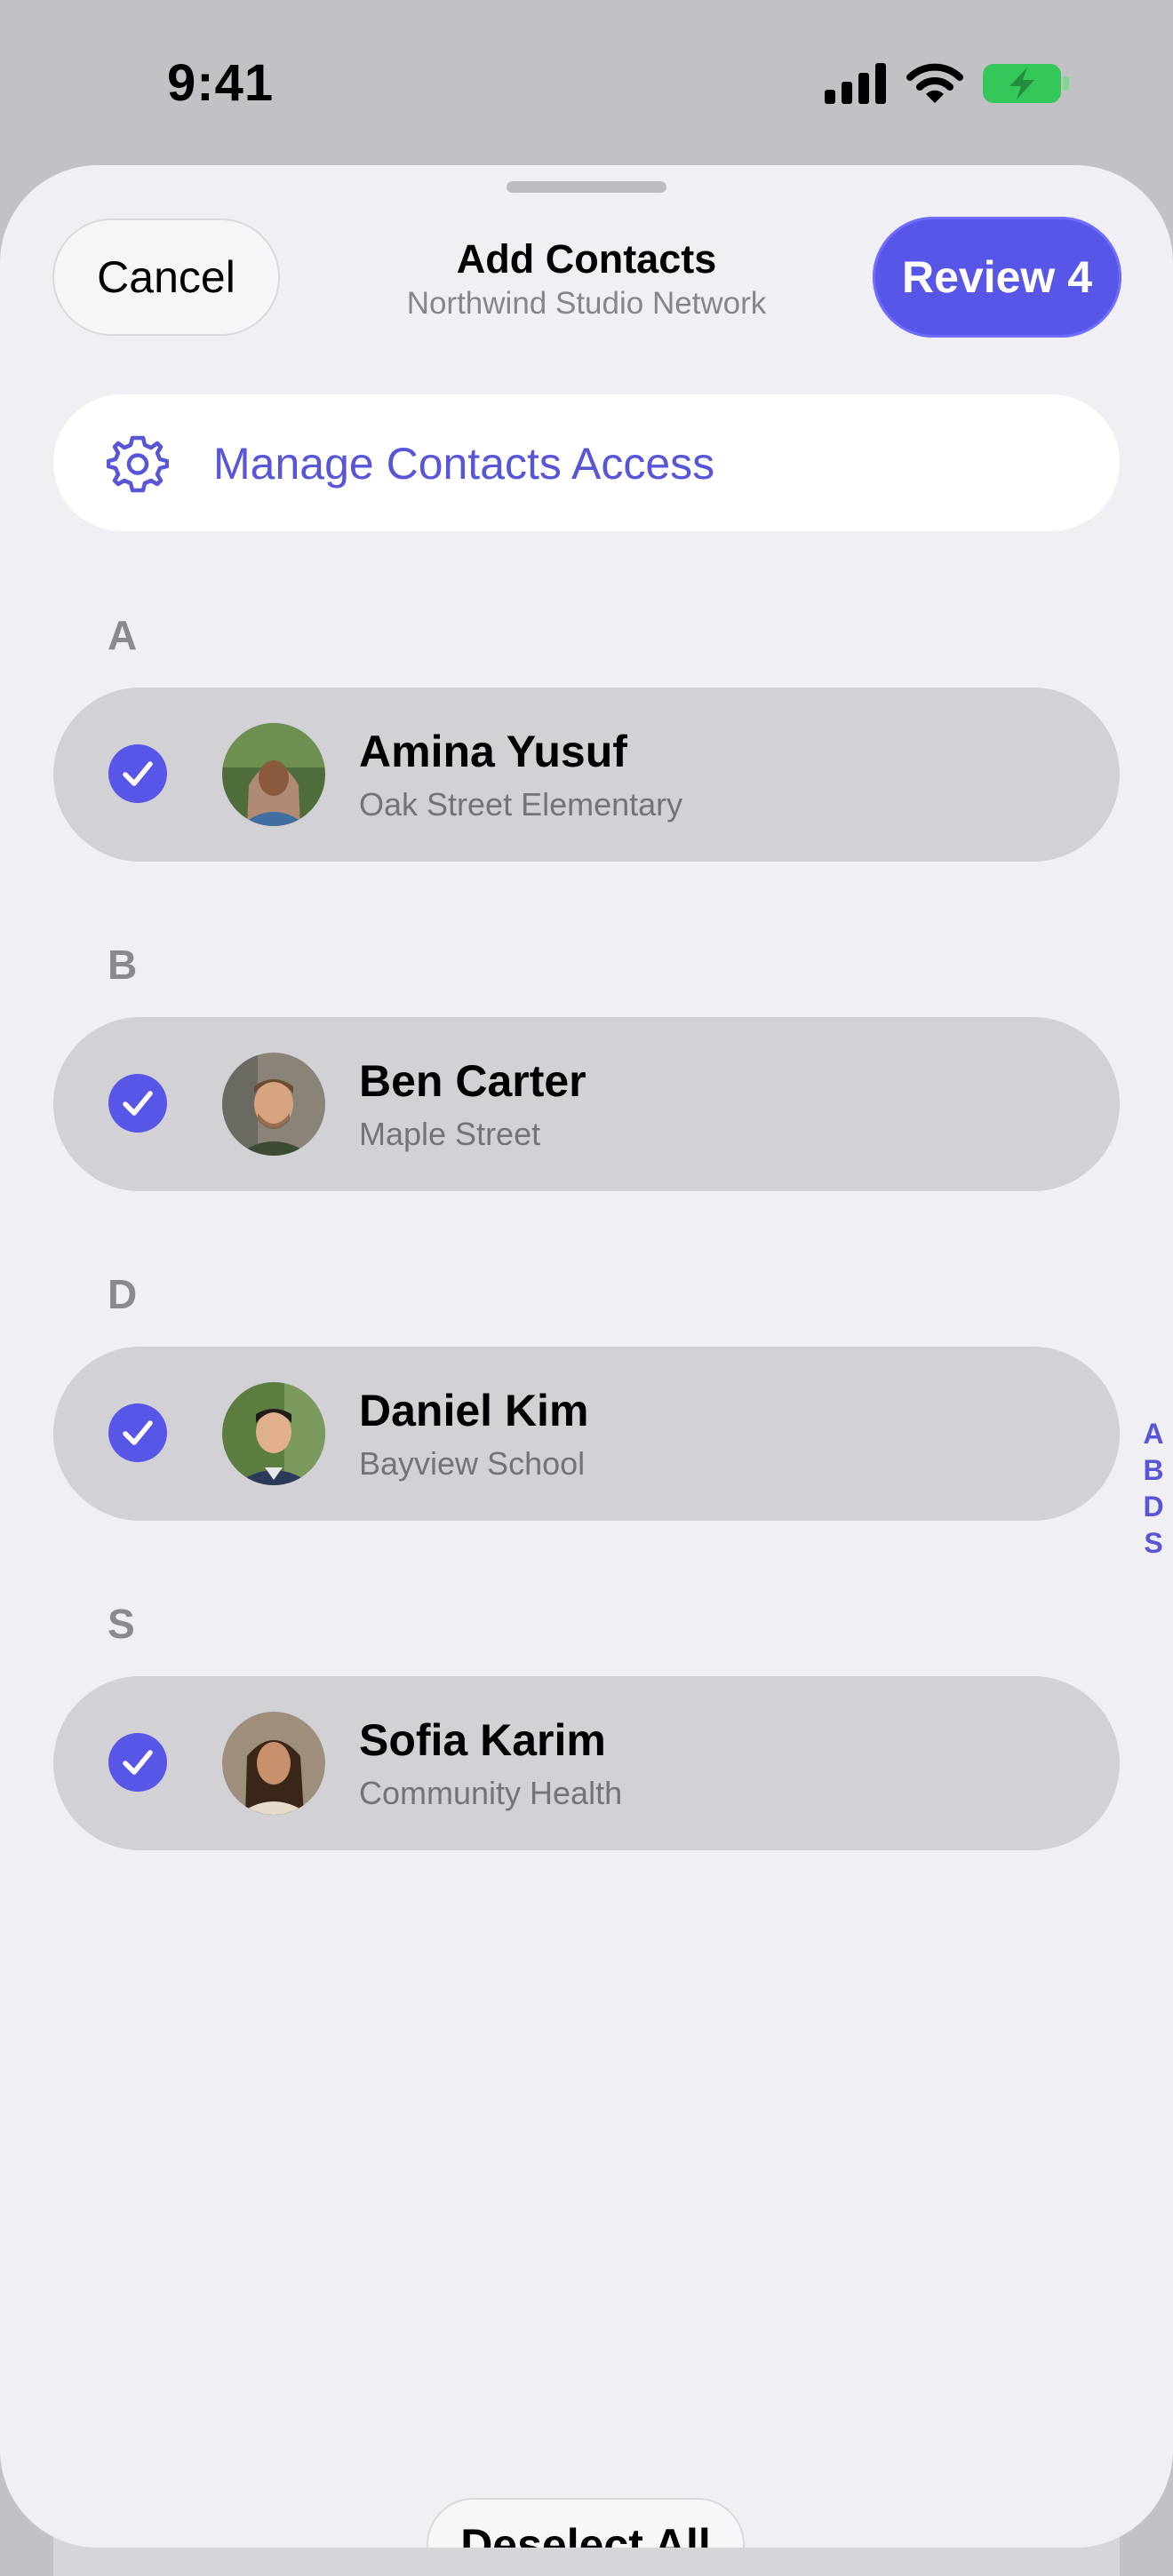 The image size is (1173, 2576). What do you see at coordinates (450, 1134) in the screenshot?
I see `contact-subtitle: Maple Street` at bounding box center [450, 1134].